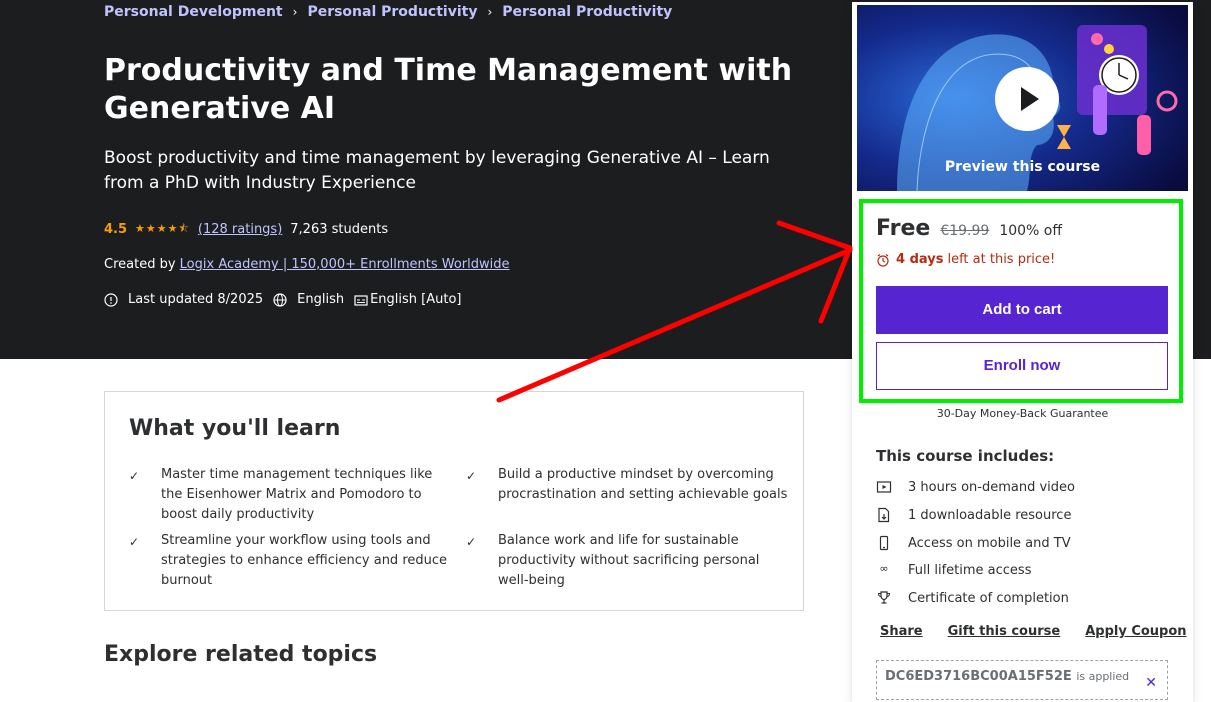 Image resolution: width=1211 pixels, height=702 pixels. I want to click on timer-text: left at this price!, so click(1001, 259).